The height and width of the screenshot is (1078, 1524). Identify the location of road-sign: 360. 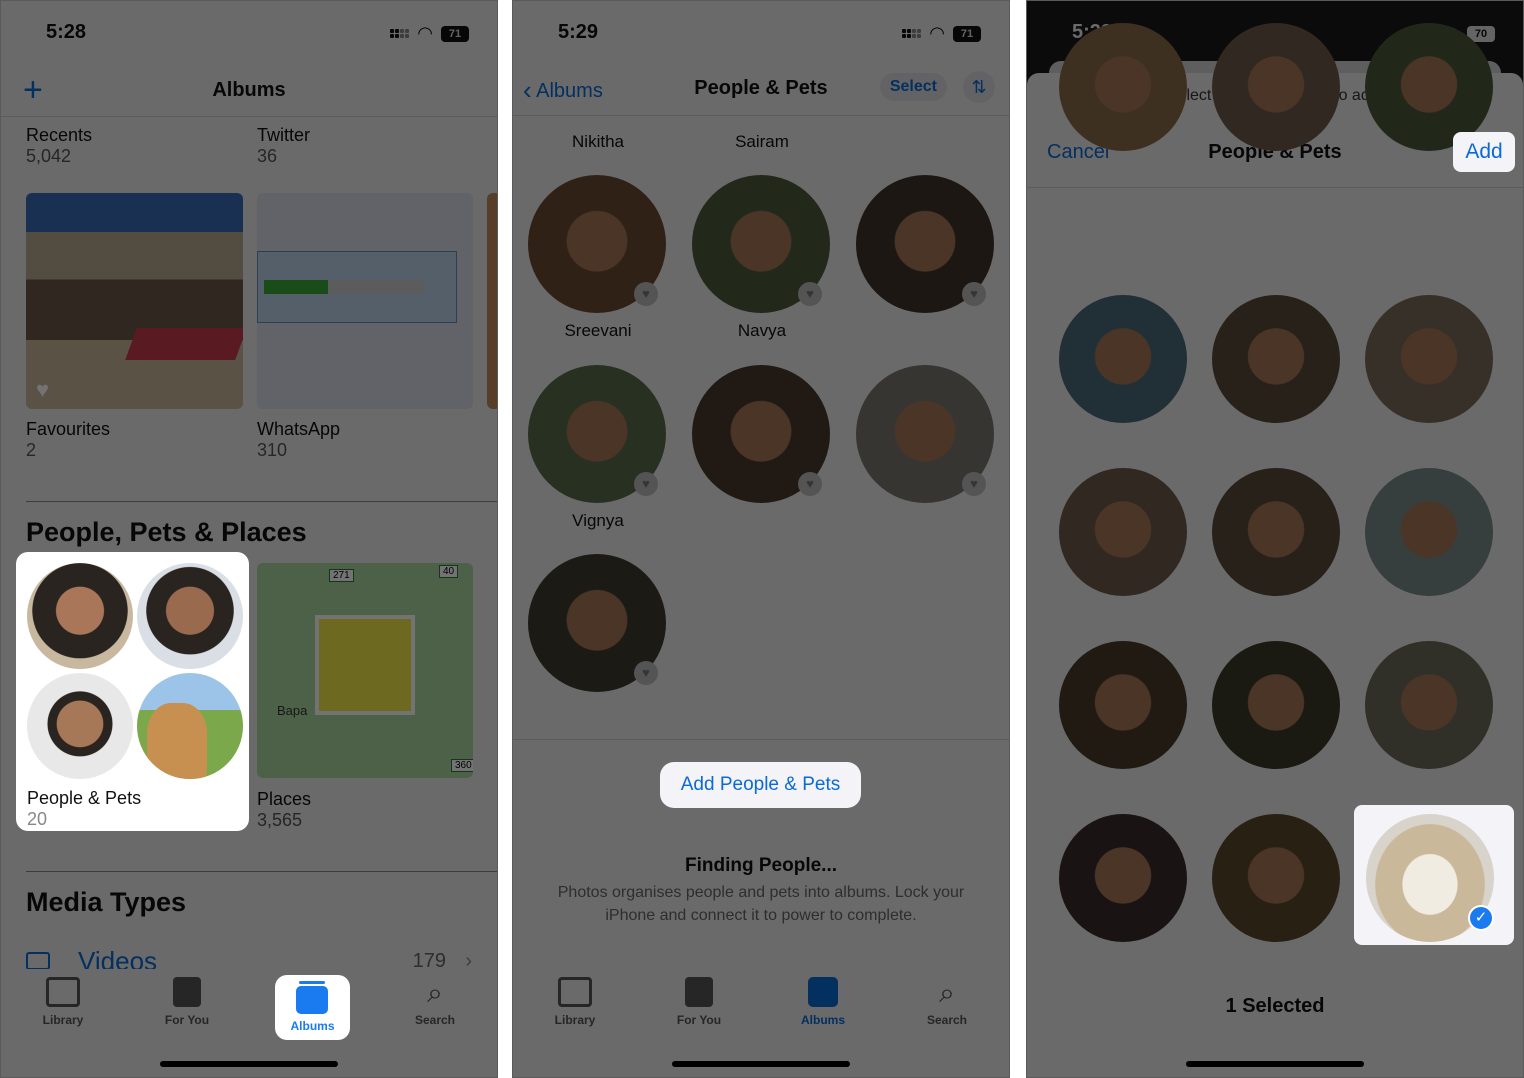
(462, 765).